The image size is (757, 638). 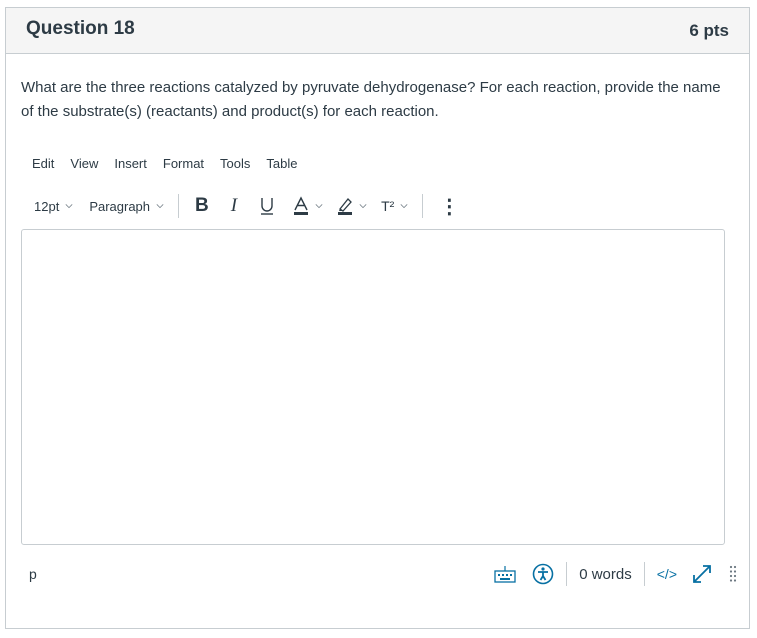 What do you see at coordinates (33, 574) in the screenshot?
I see `element-path: p` at bounding box center [33, 574].